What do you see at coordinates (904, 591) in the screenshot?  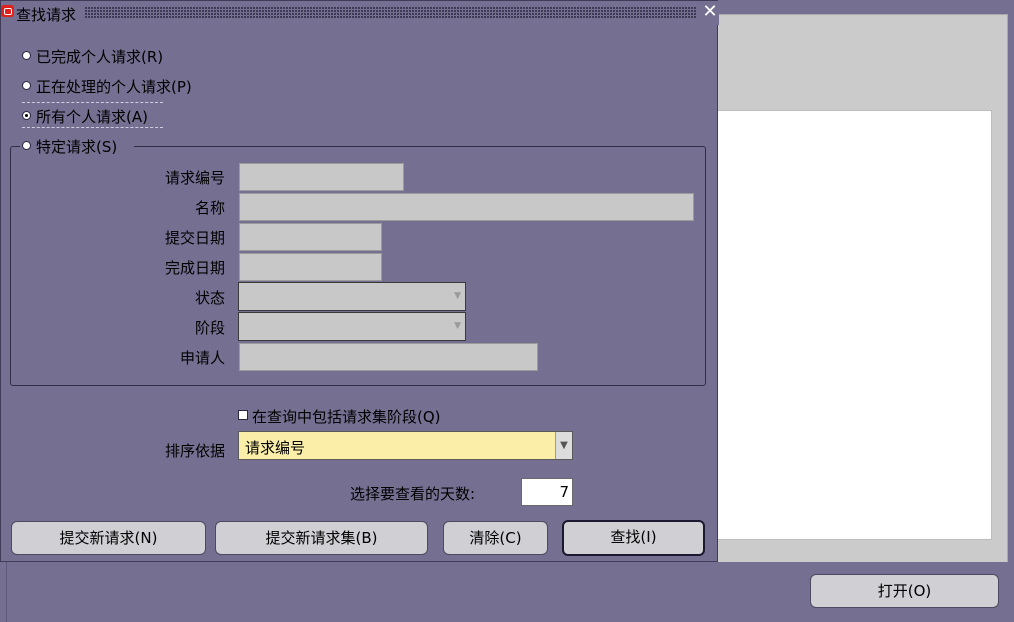 I see `open-button: 打开(O)` at bounding box center [904, 591].